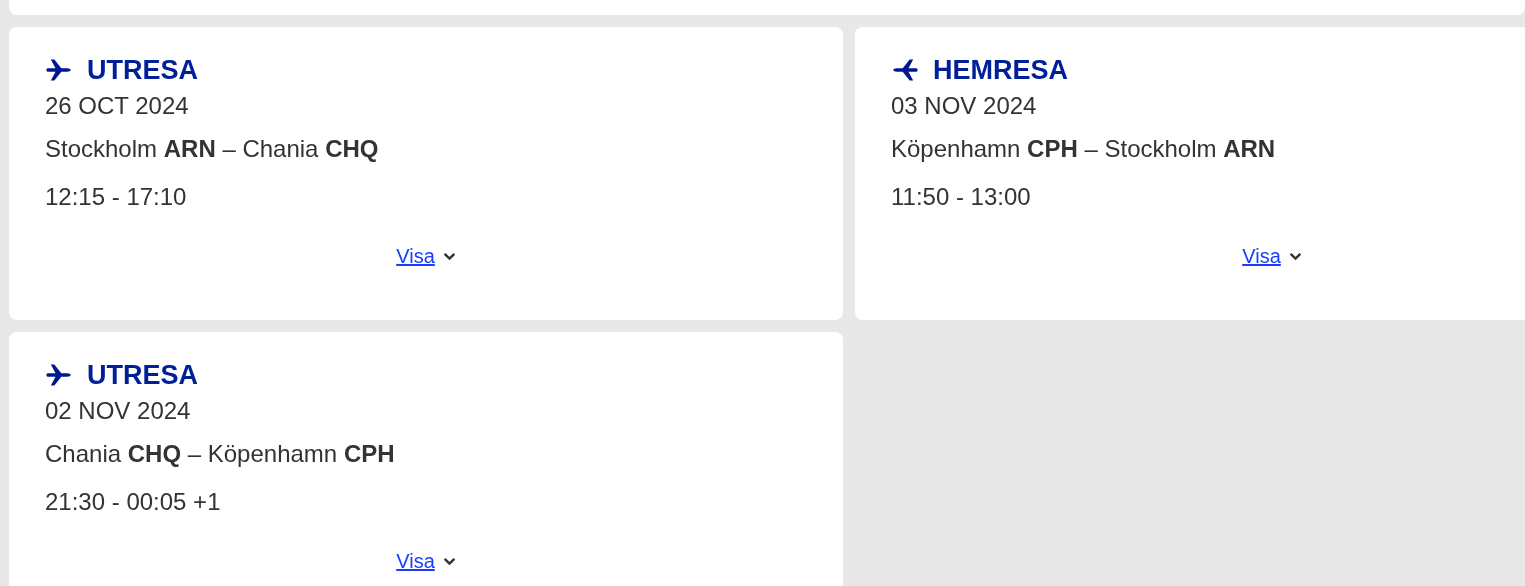  What do you see at coordinates (117, 106) in the screenshot?
I see `flight-date: 26 OCT 2024` at bounding box center [117, 106].